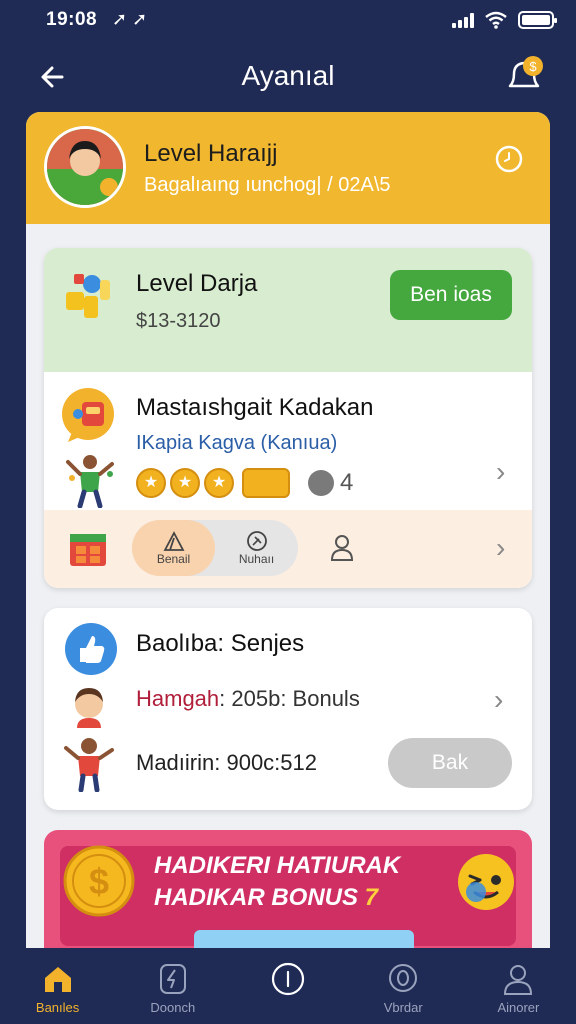 The height and width of the screenshot is (1024, 576). What do you see at coordinates (277, 865) in the screenshot?
I see `promo-headline: HADIKERI HATIURAK` at bounding box center [277, 865].